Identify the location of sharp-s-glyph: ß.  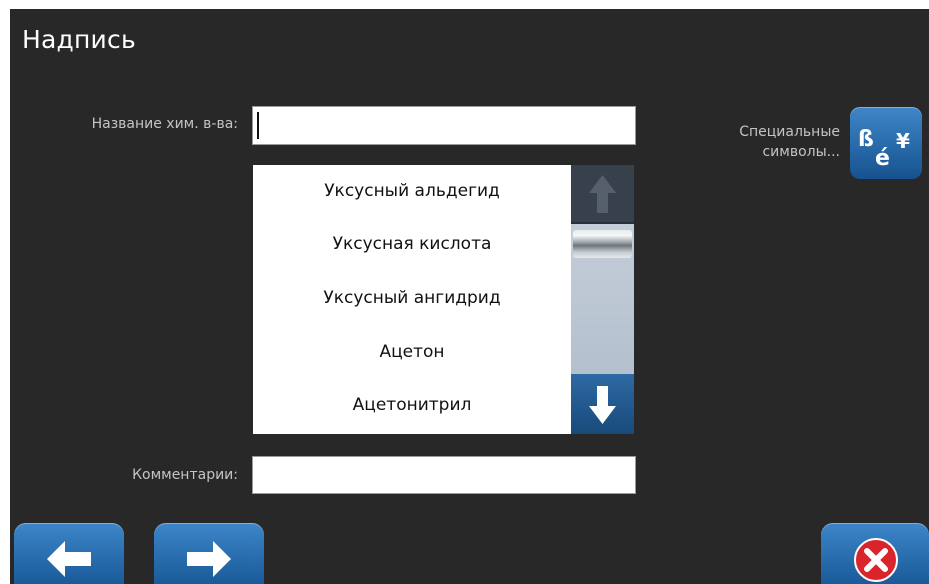
(866, 139).